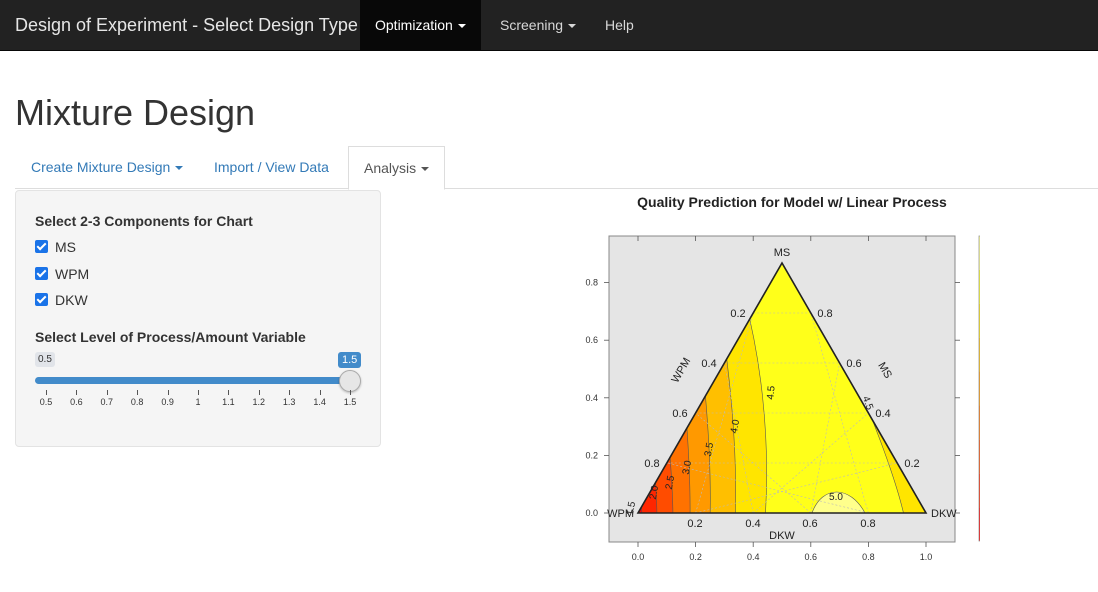  What do you see at coordinates (144, 221) in the screenshot?
I see `components-label: Select 2-3 Components for Chart` at bounding box center [144, 221].